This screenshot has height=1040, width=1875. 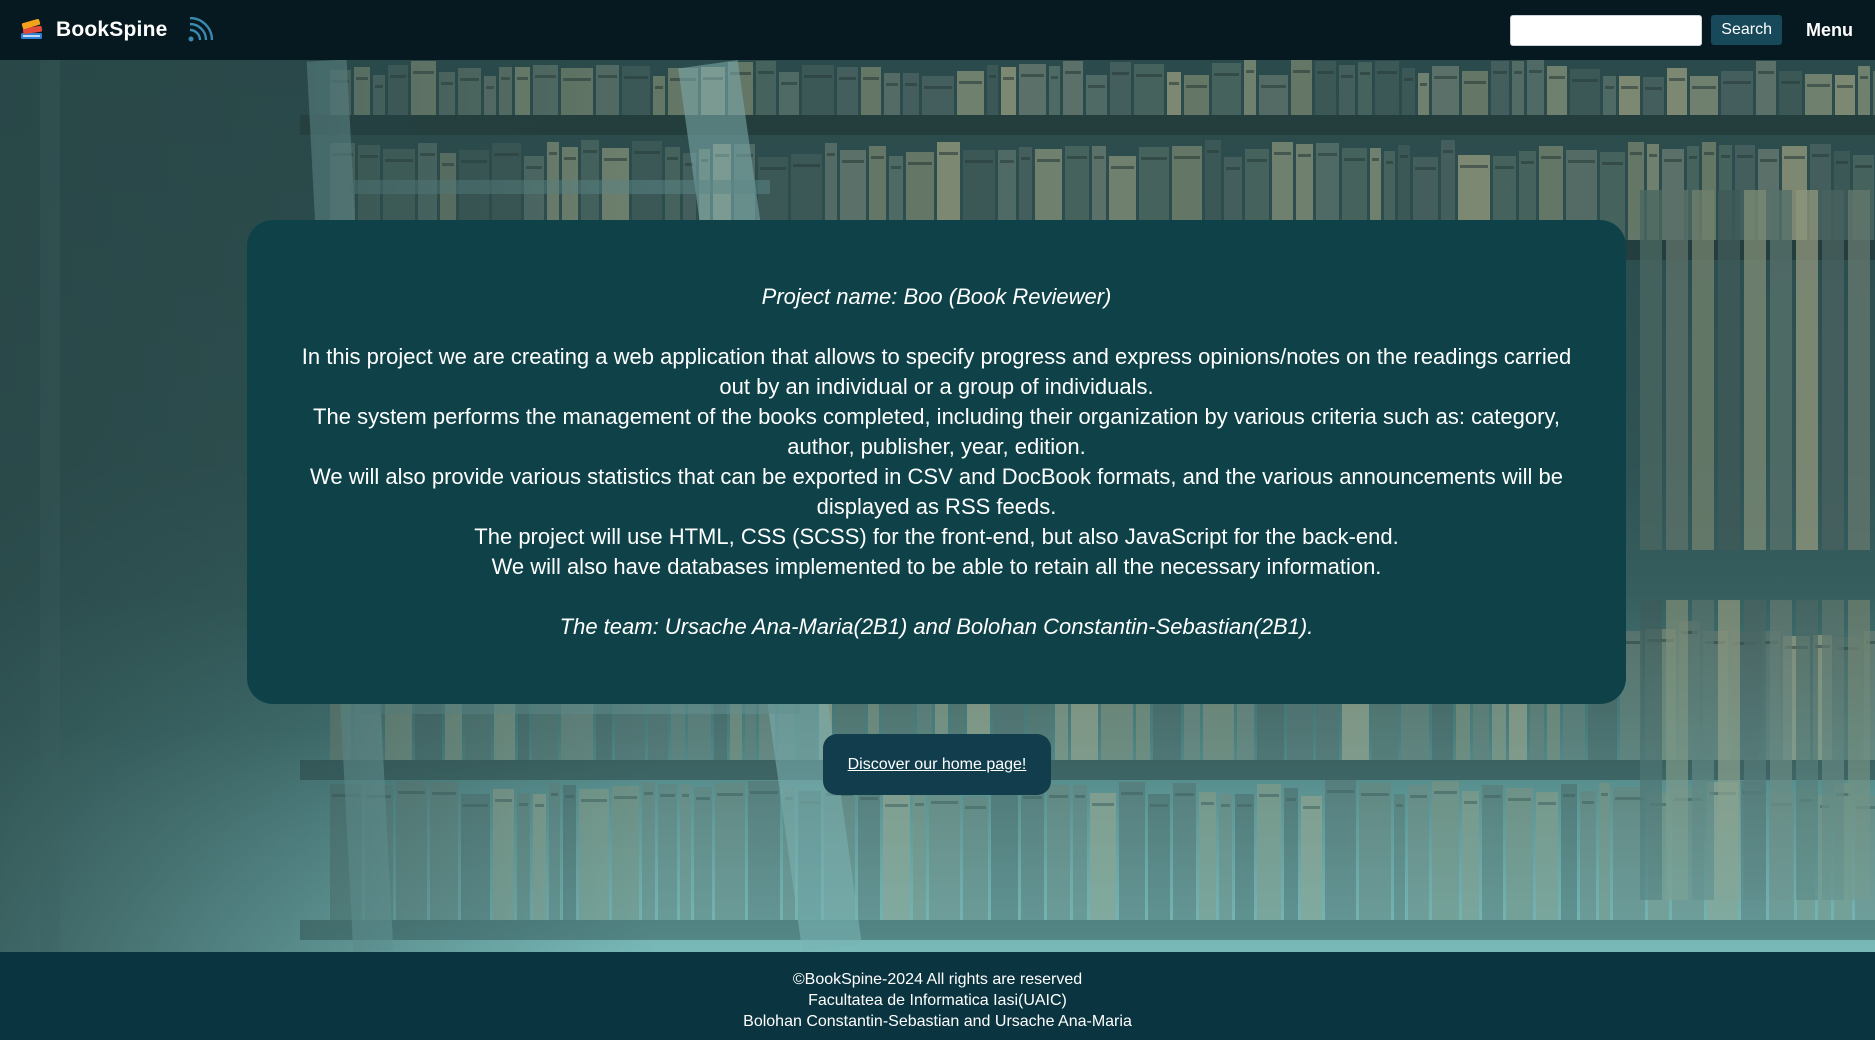 I want to click on project-name: Project name: Boo (Book Reviewer), so click(x=936, y=296).